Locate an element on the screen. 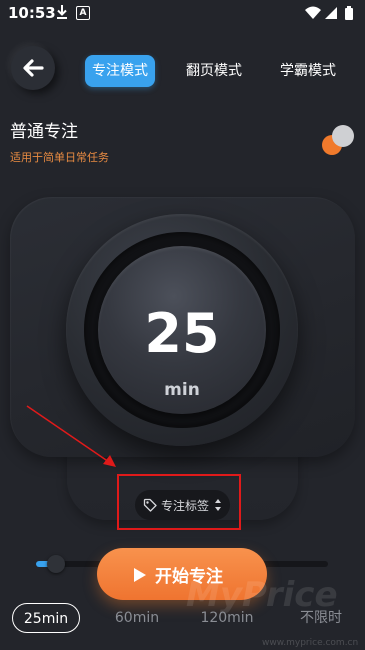  battery-icon is located at coordinates (349, 13).